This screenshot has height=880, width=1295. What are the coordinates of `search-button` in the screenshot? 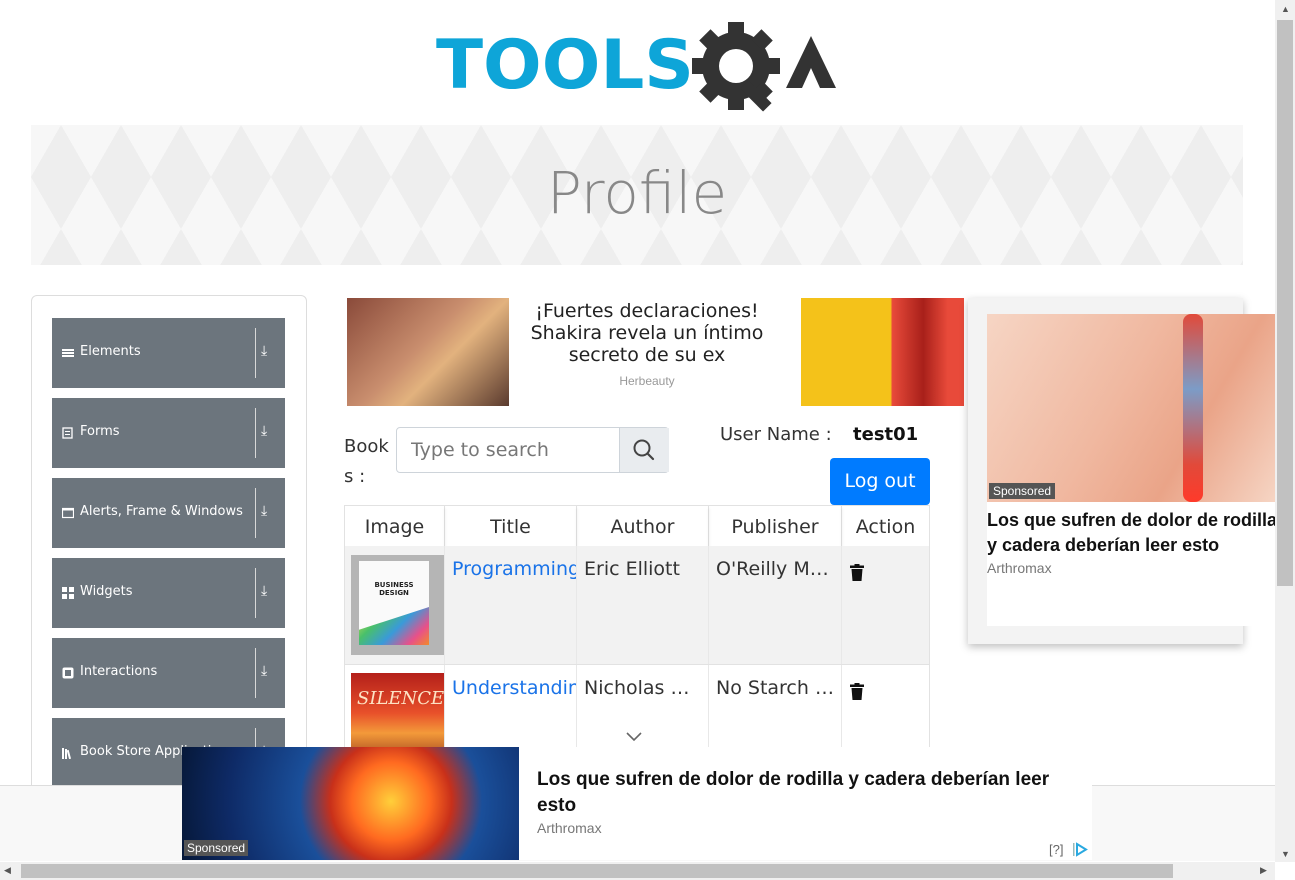 It's located at (644, 450).